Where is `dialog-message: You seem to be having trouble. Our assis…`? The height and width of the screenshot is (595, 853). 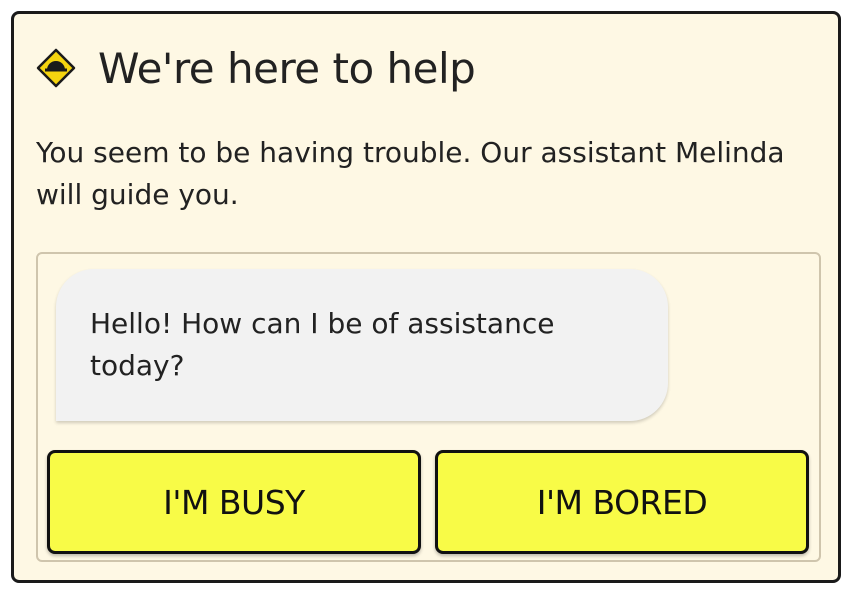
dialog-message: You seem to be having trouble. Our assis… is located at coordinates (410, 173).